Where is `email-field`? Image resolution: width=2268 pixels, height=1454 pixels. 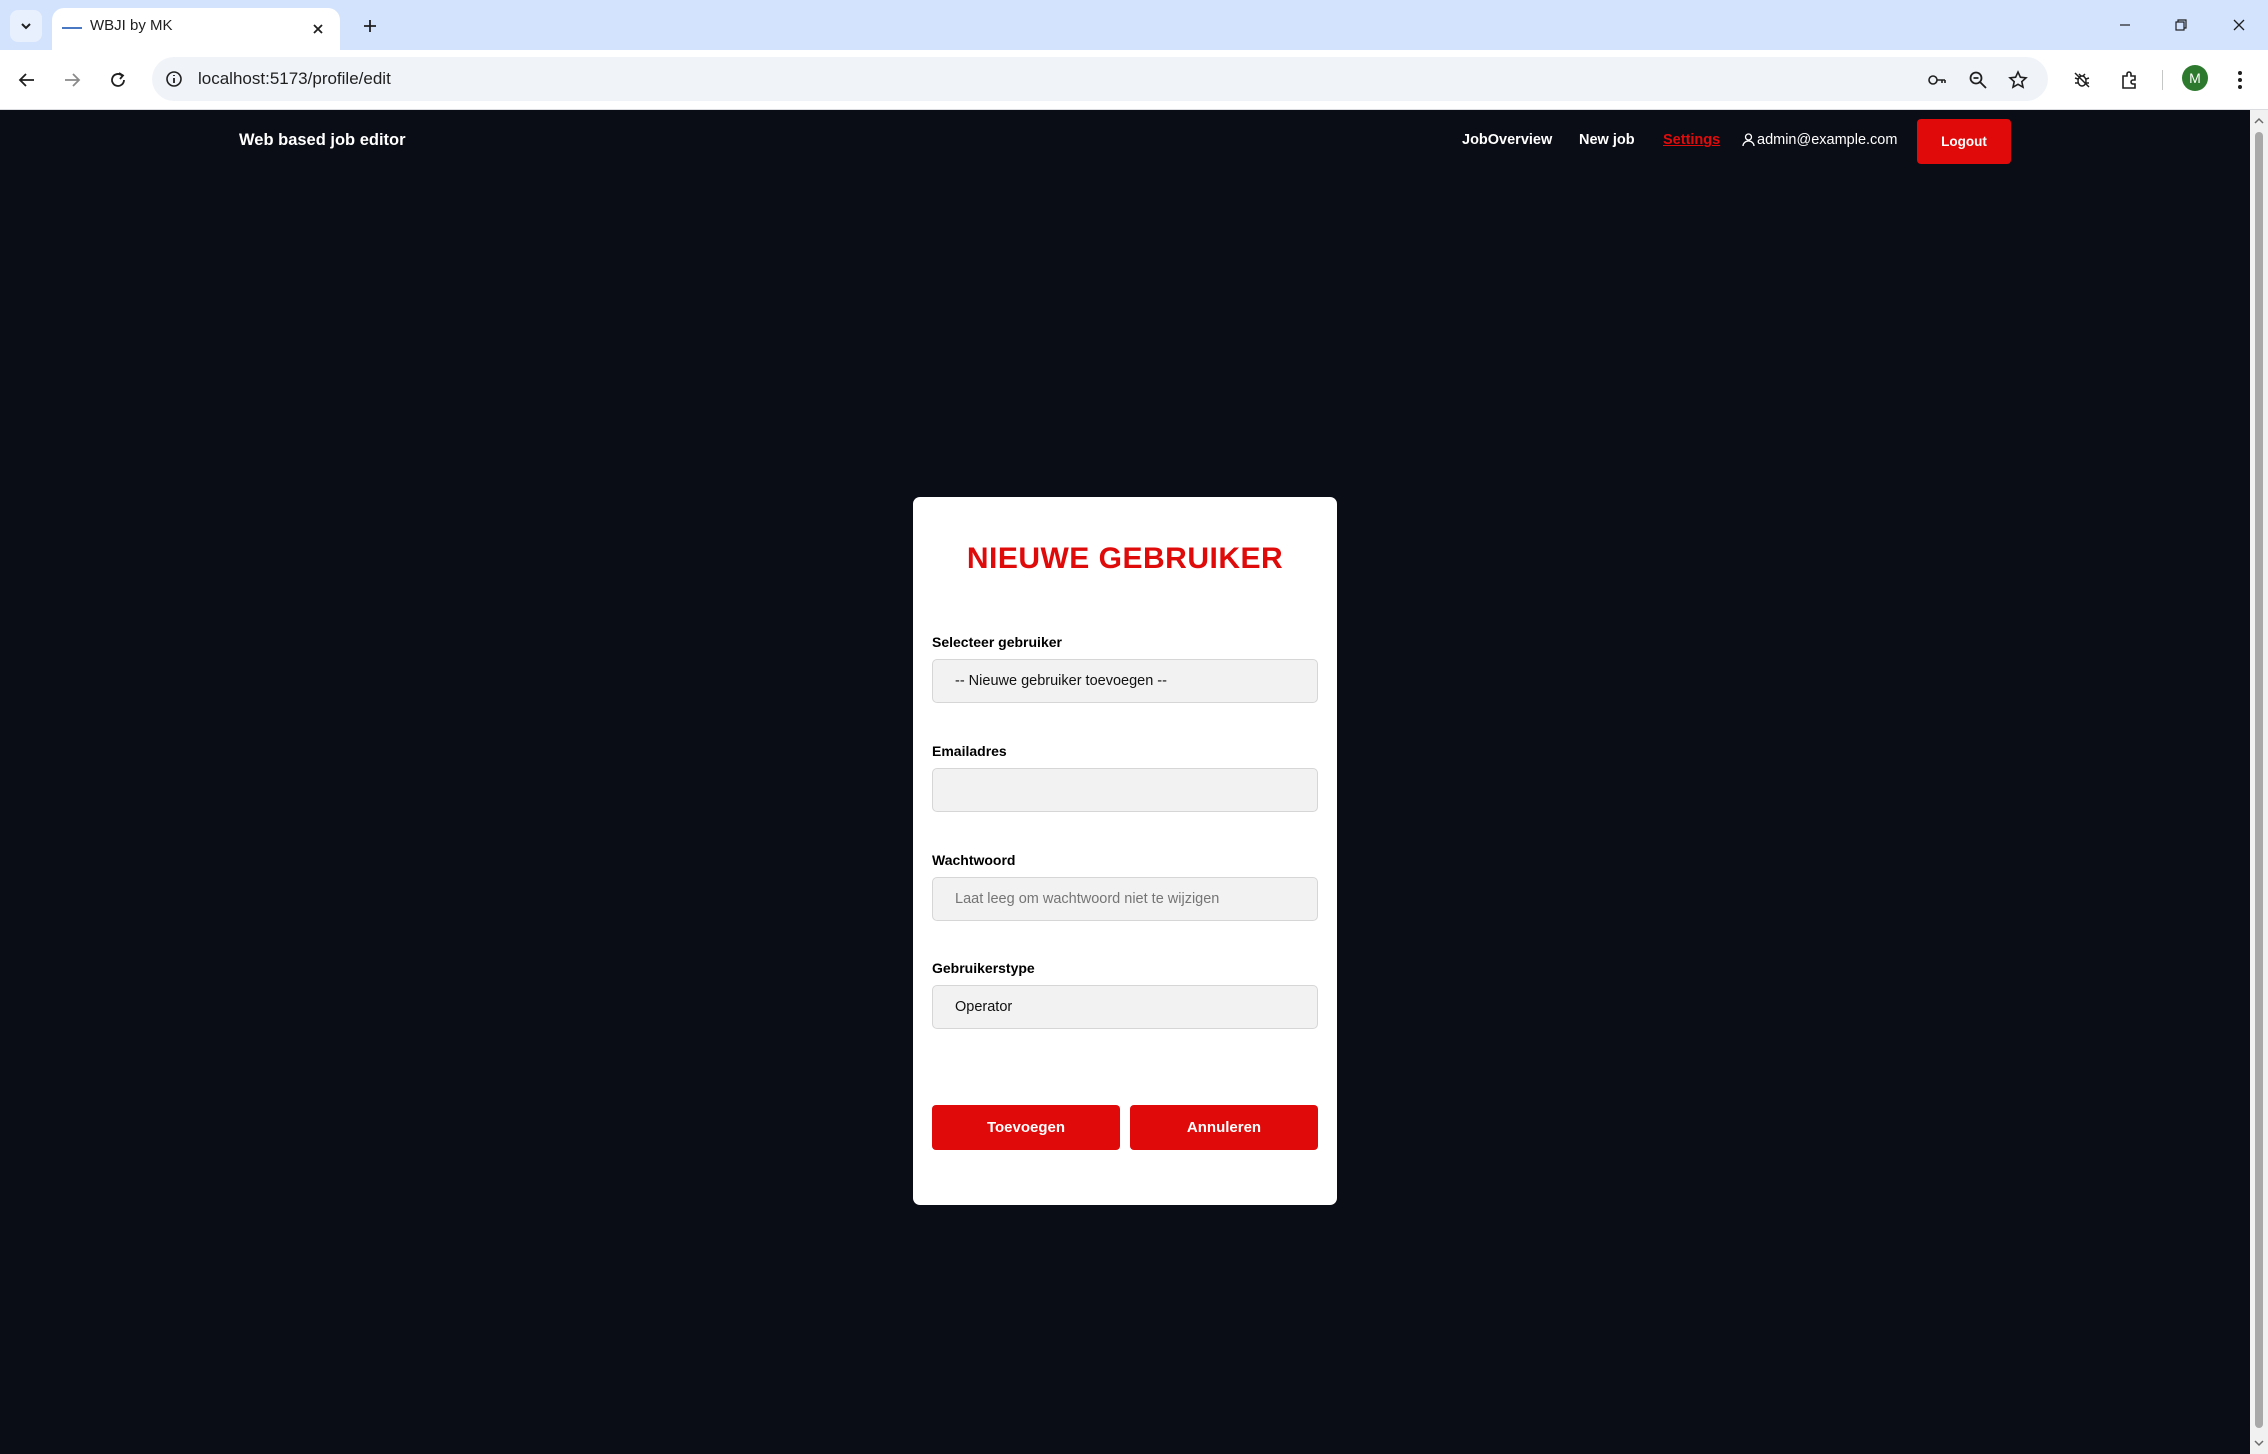 email-field is located at coordinates (1125, 790).